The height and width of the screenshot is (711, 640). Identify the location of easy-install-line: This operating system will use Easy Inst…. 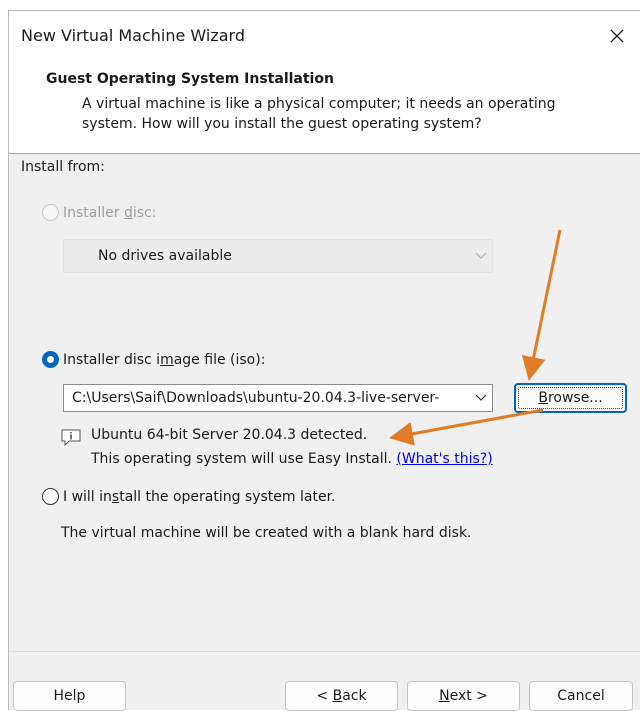
(292, 459).